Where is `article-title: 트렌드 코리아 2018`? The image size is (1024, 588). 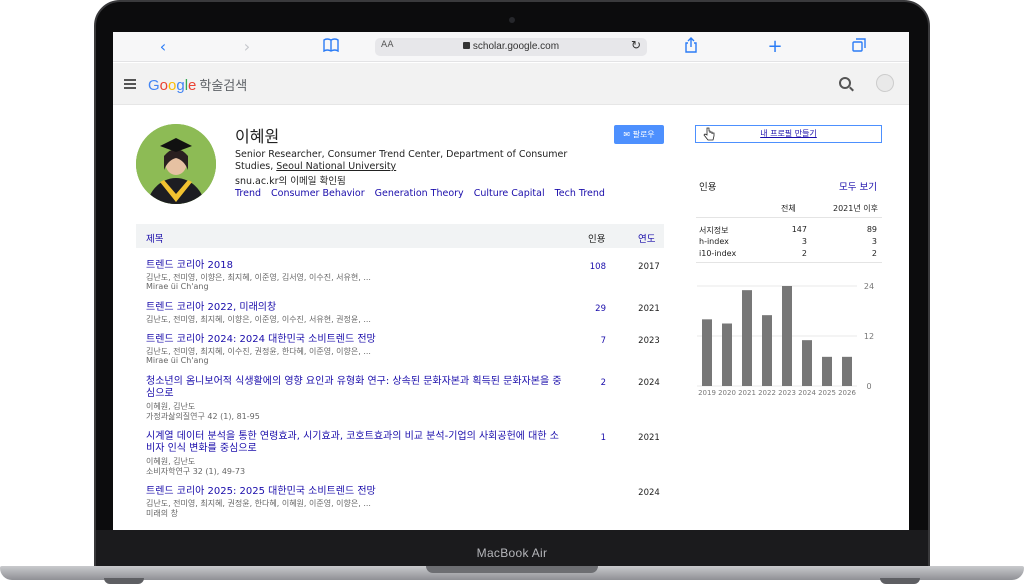
article-title: 트렌드 코리아 2018 is located at coordinates (356, 266).